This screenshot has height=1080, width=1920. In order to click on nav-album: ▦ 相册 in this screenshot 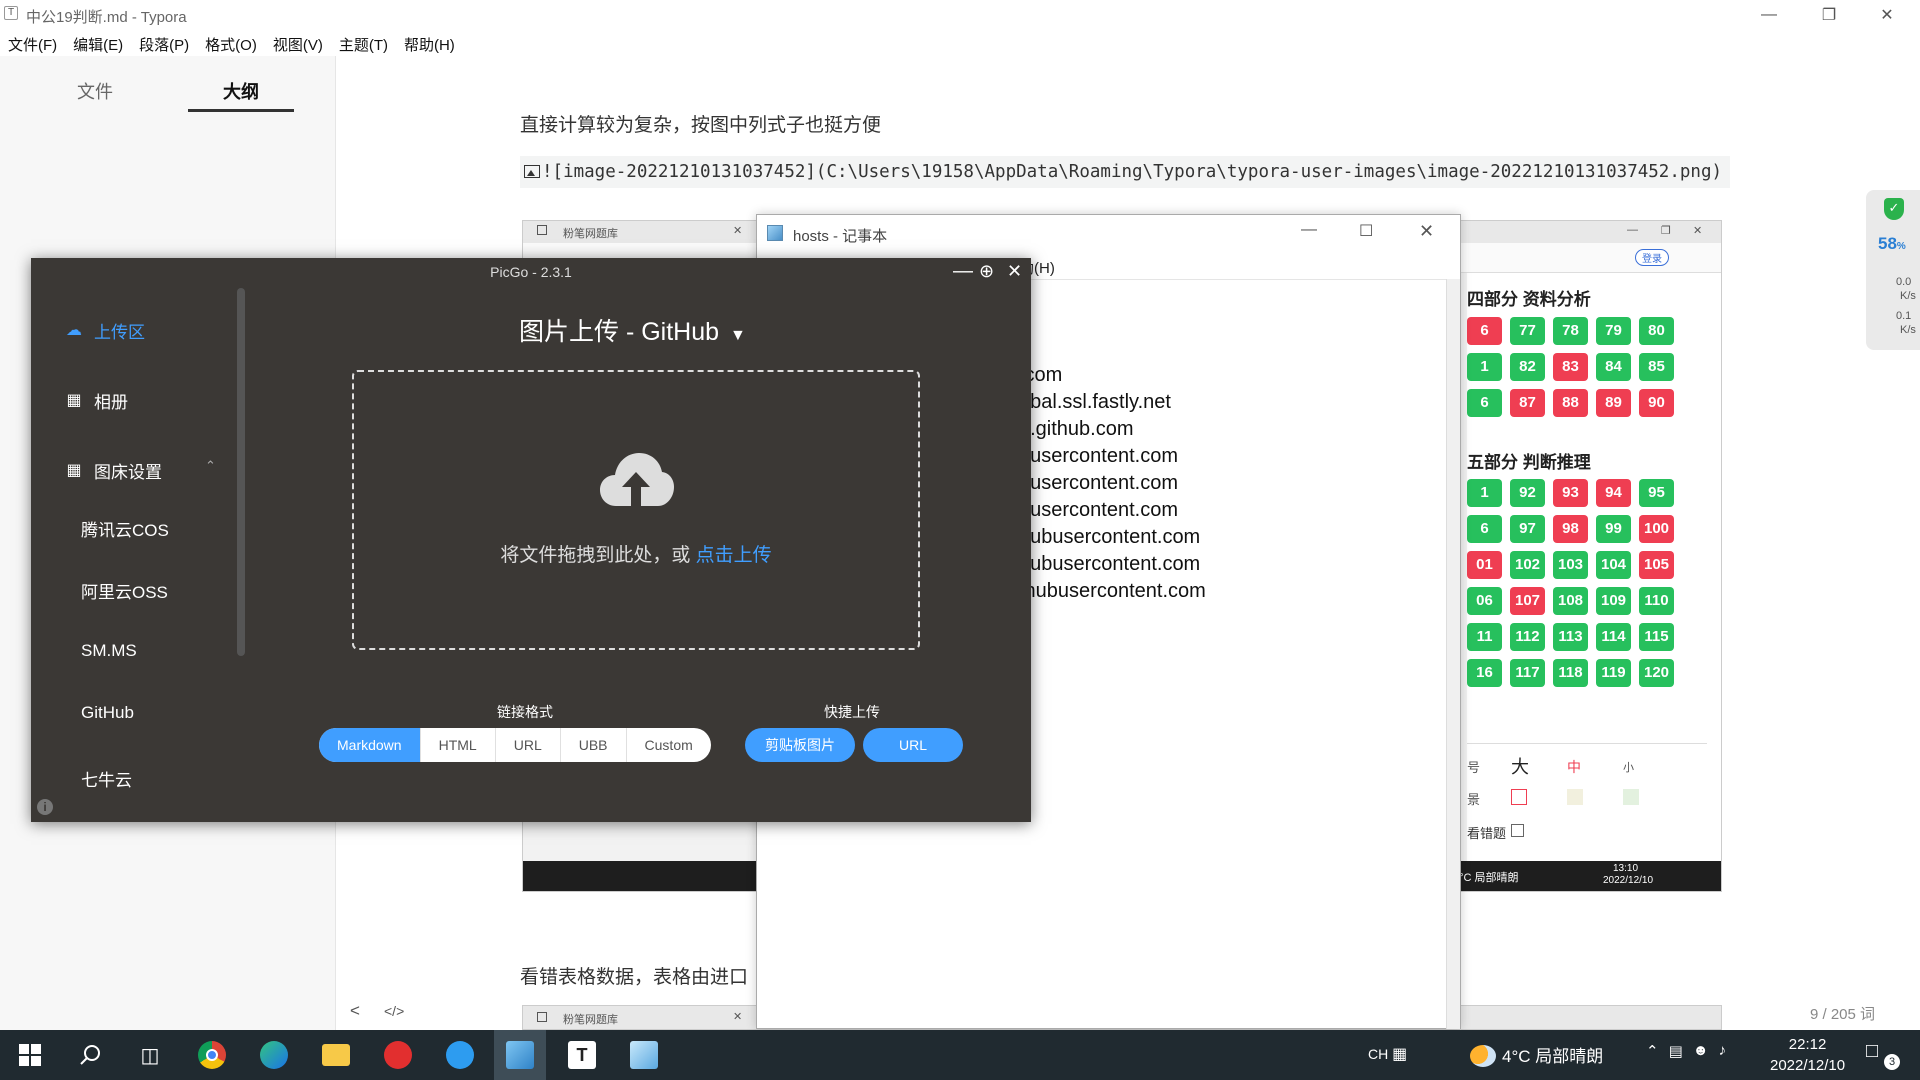, I will do `click(136, 400)`.